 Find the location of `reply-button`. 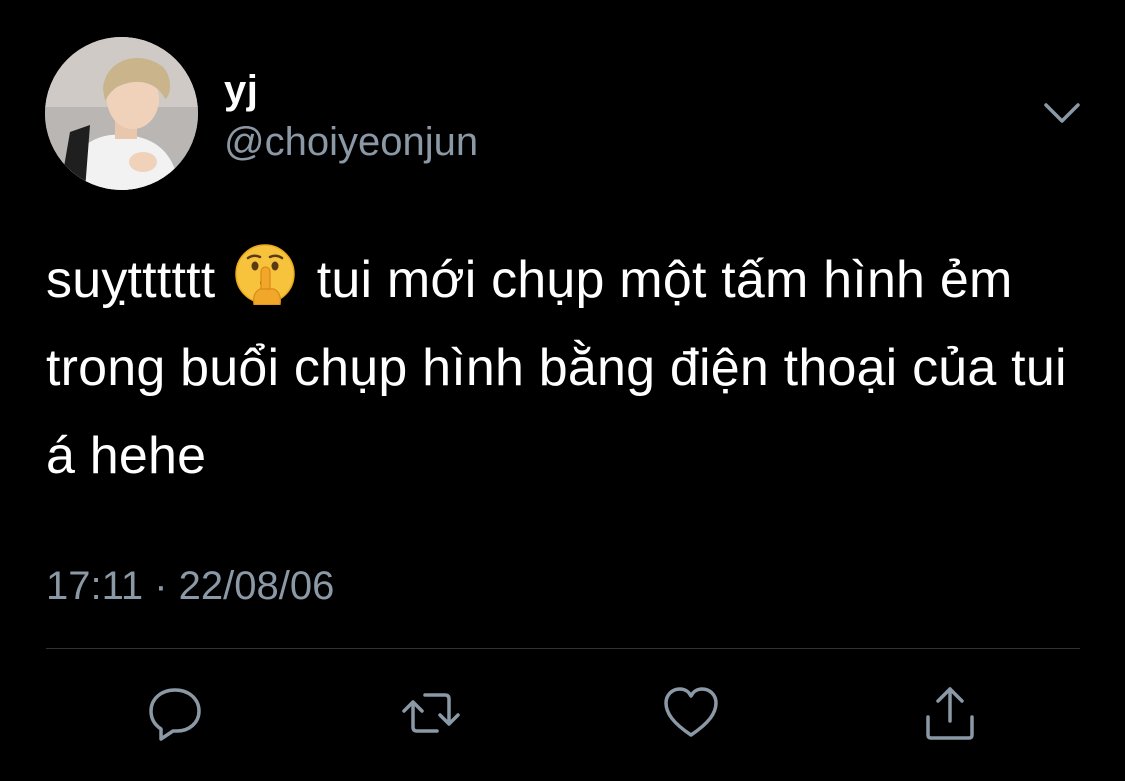

reply-button is located at coordinates (175, 713).